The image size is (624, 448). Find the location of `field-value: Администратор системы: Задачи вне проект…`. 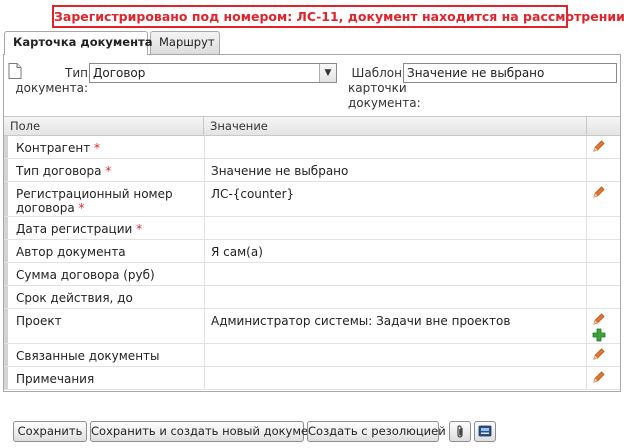

field-value: Администратор системы: Задачи вне проект… is located at coordinates (395, 326).